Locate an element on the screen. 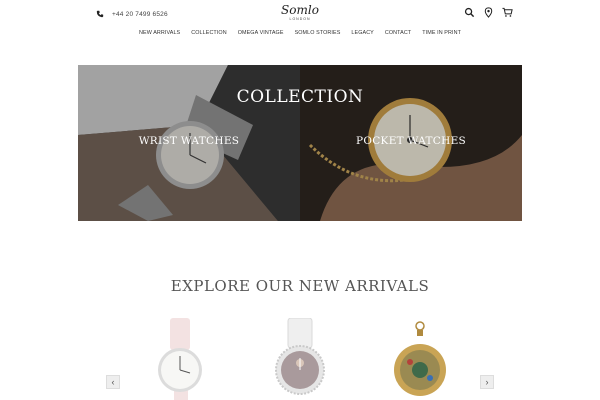  nav-item-somlo-stories: SOMLO STORIES is located at coordinates (318, 33).